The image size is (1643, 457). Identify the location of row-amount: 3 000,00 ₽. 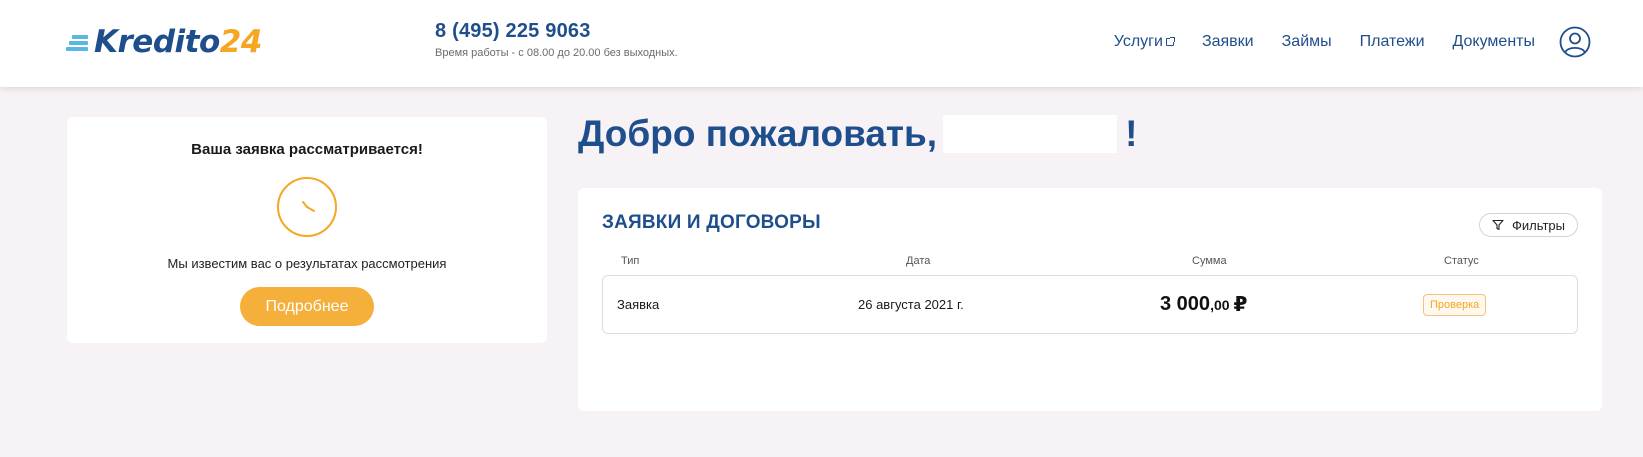
(1203, 304).